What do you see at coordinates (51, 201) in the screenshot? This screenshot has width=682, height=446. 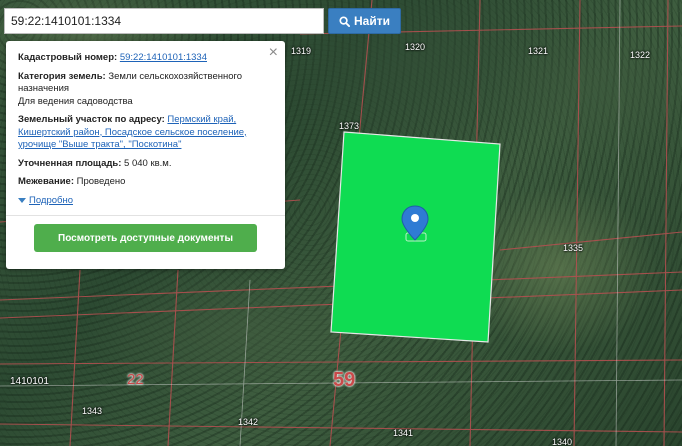 I see `details-link: Подробно` at bounding box center [51, 201].